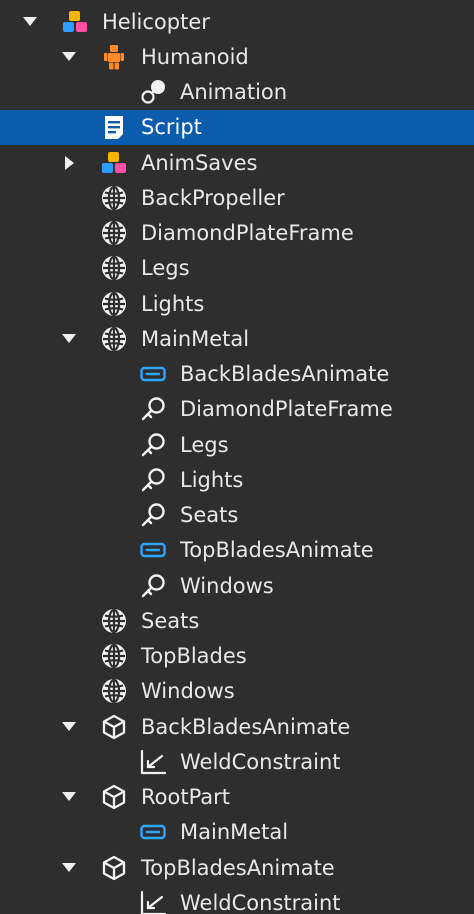 This screenshot has width=474, height=914. I want to click on tree-row: Helicopter, so click(237, 21).